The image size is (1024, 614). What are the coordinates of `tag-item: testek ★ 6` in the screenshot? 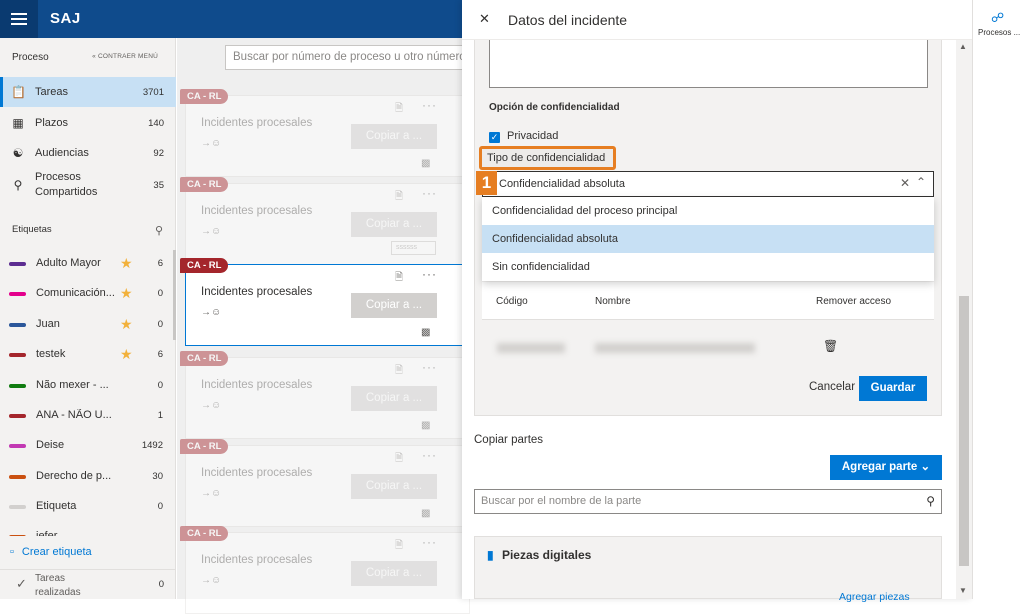 It's located at (88, 355).